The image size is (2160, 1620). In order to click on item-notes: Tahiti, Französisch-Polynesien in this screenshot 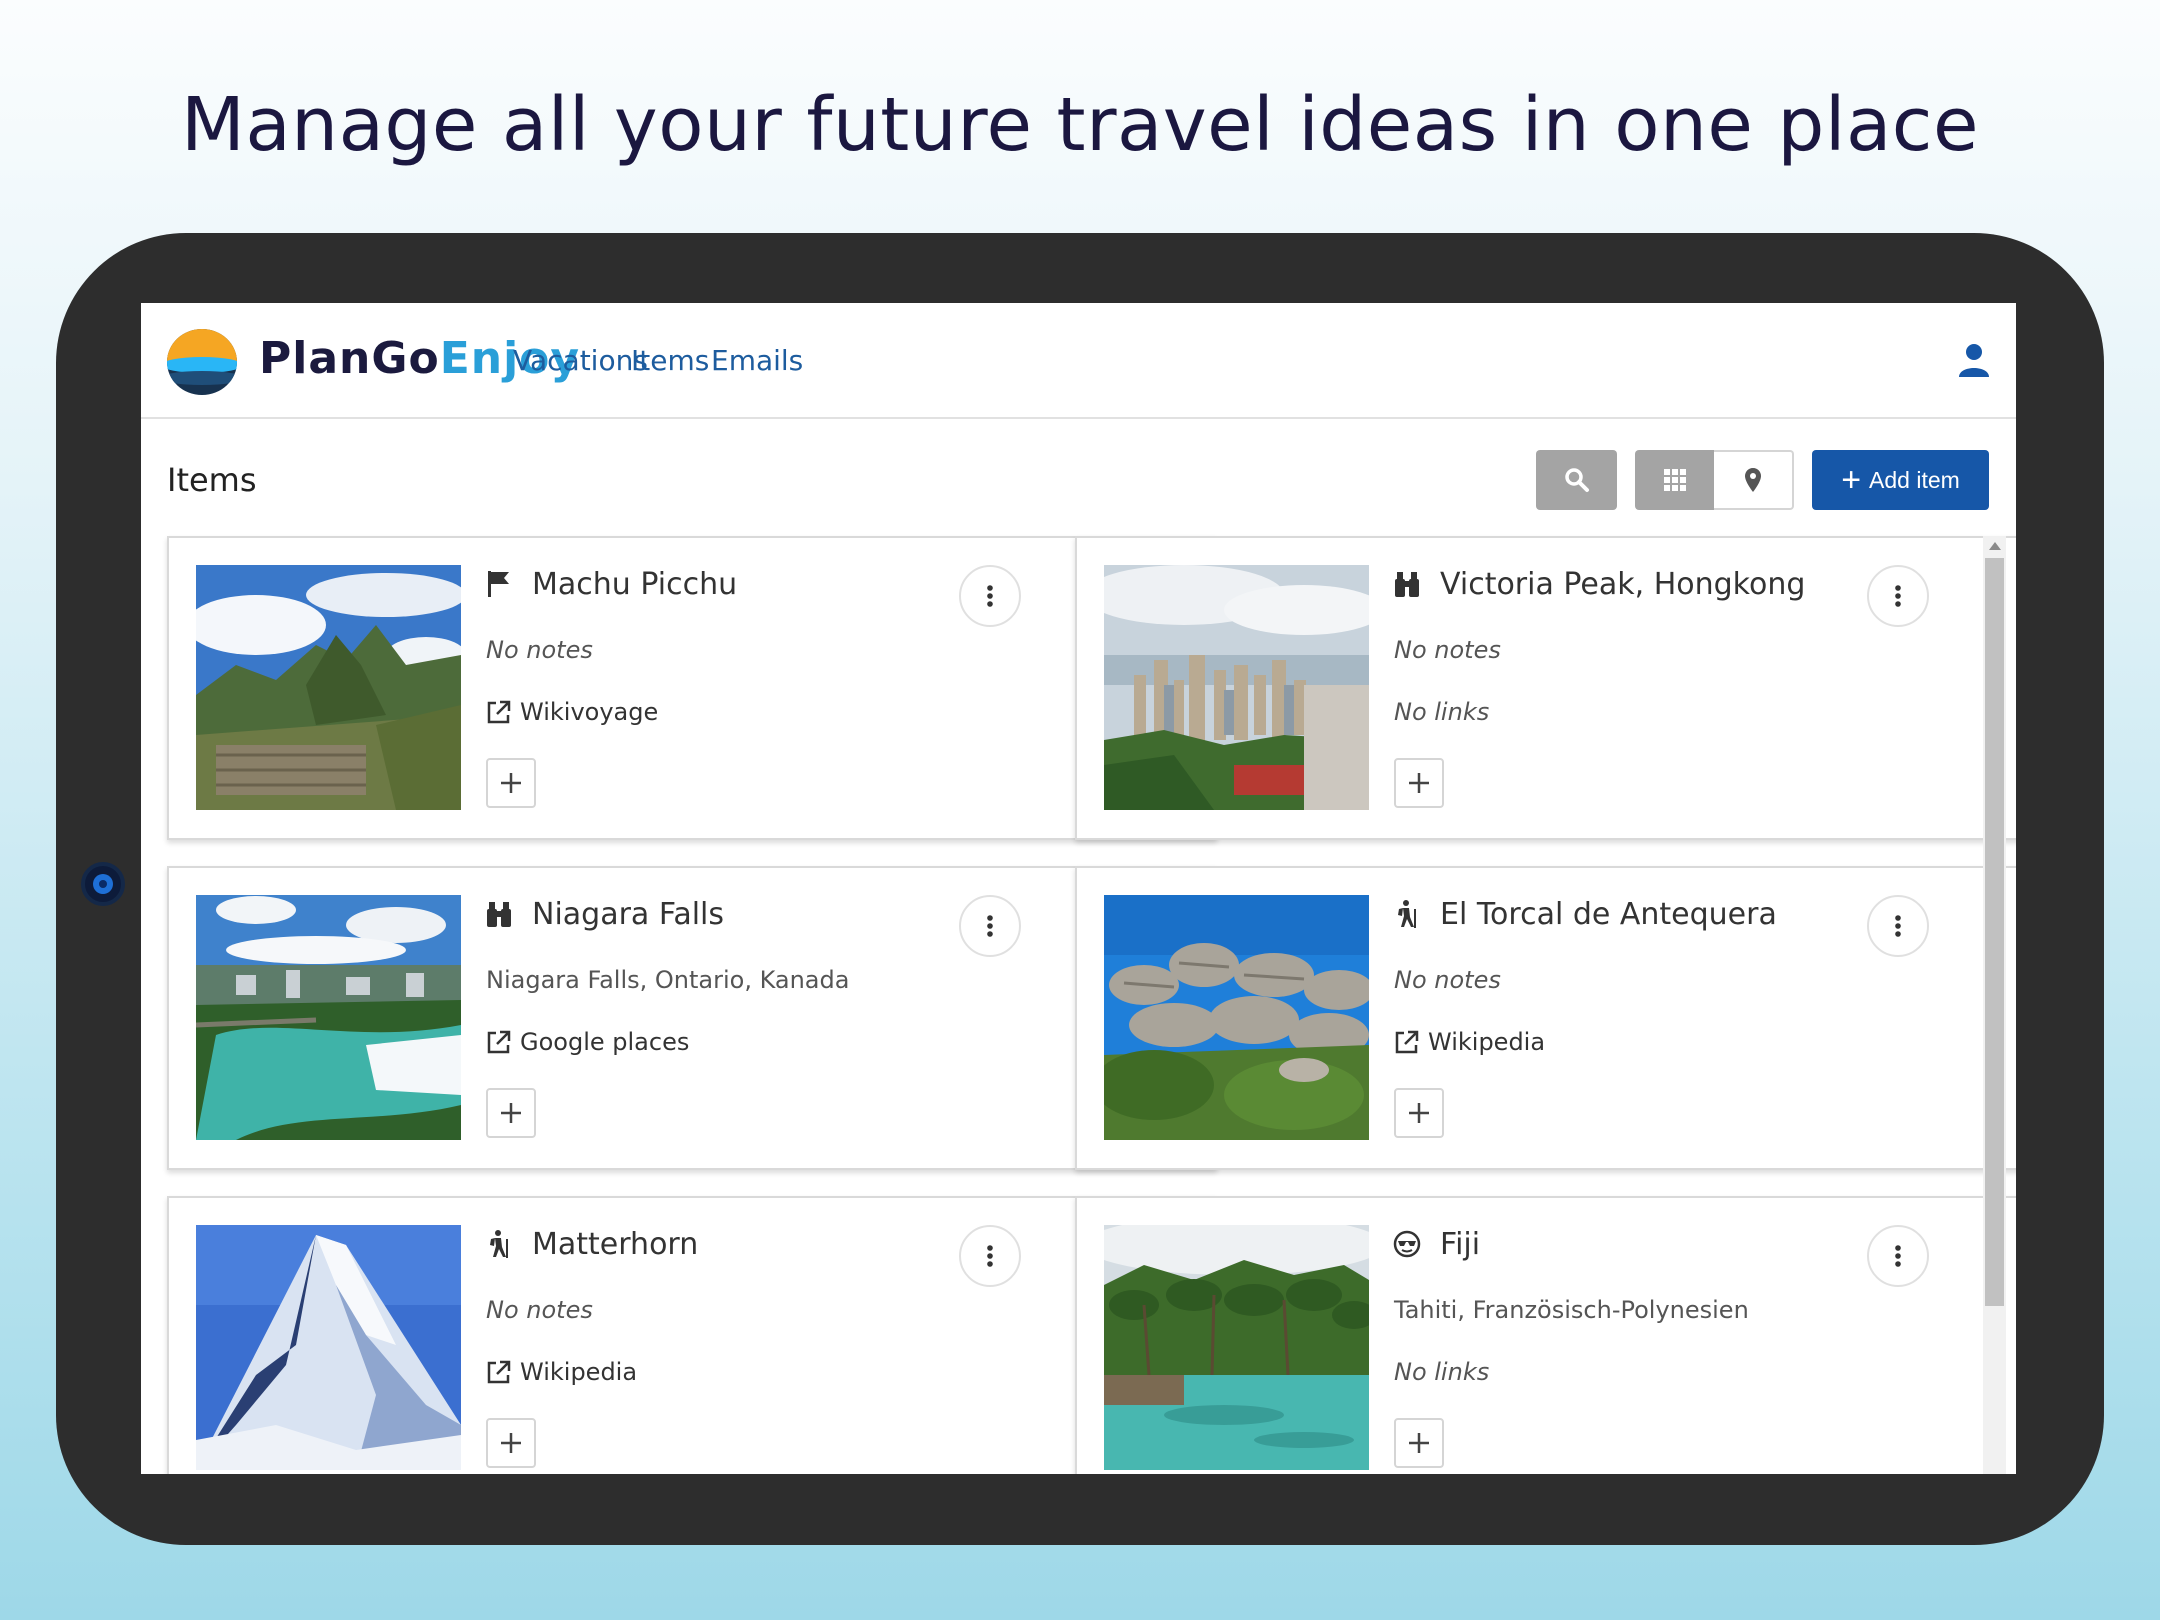, I will do `click(1571, 1310)`.